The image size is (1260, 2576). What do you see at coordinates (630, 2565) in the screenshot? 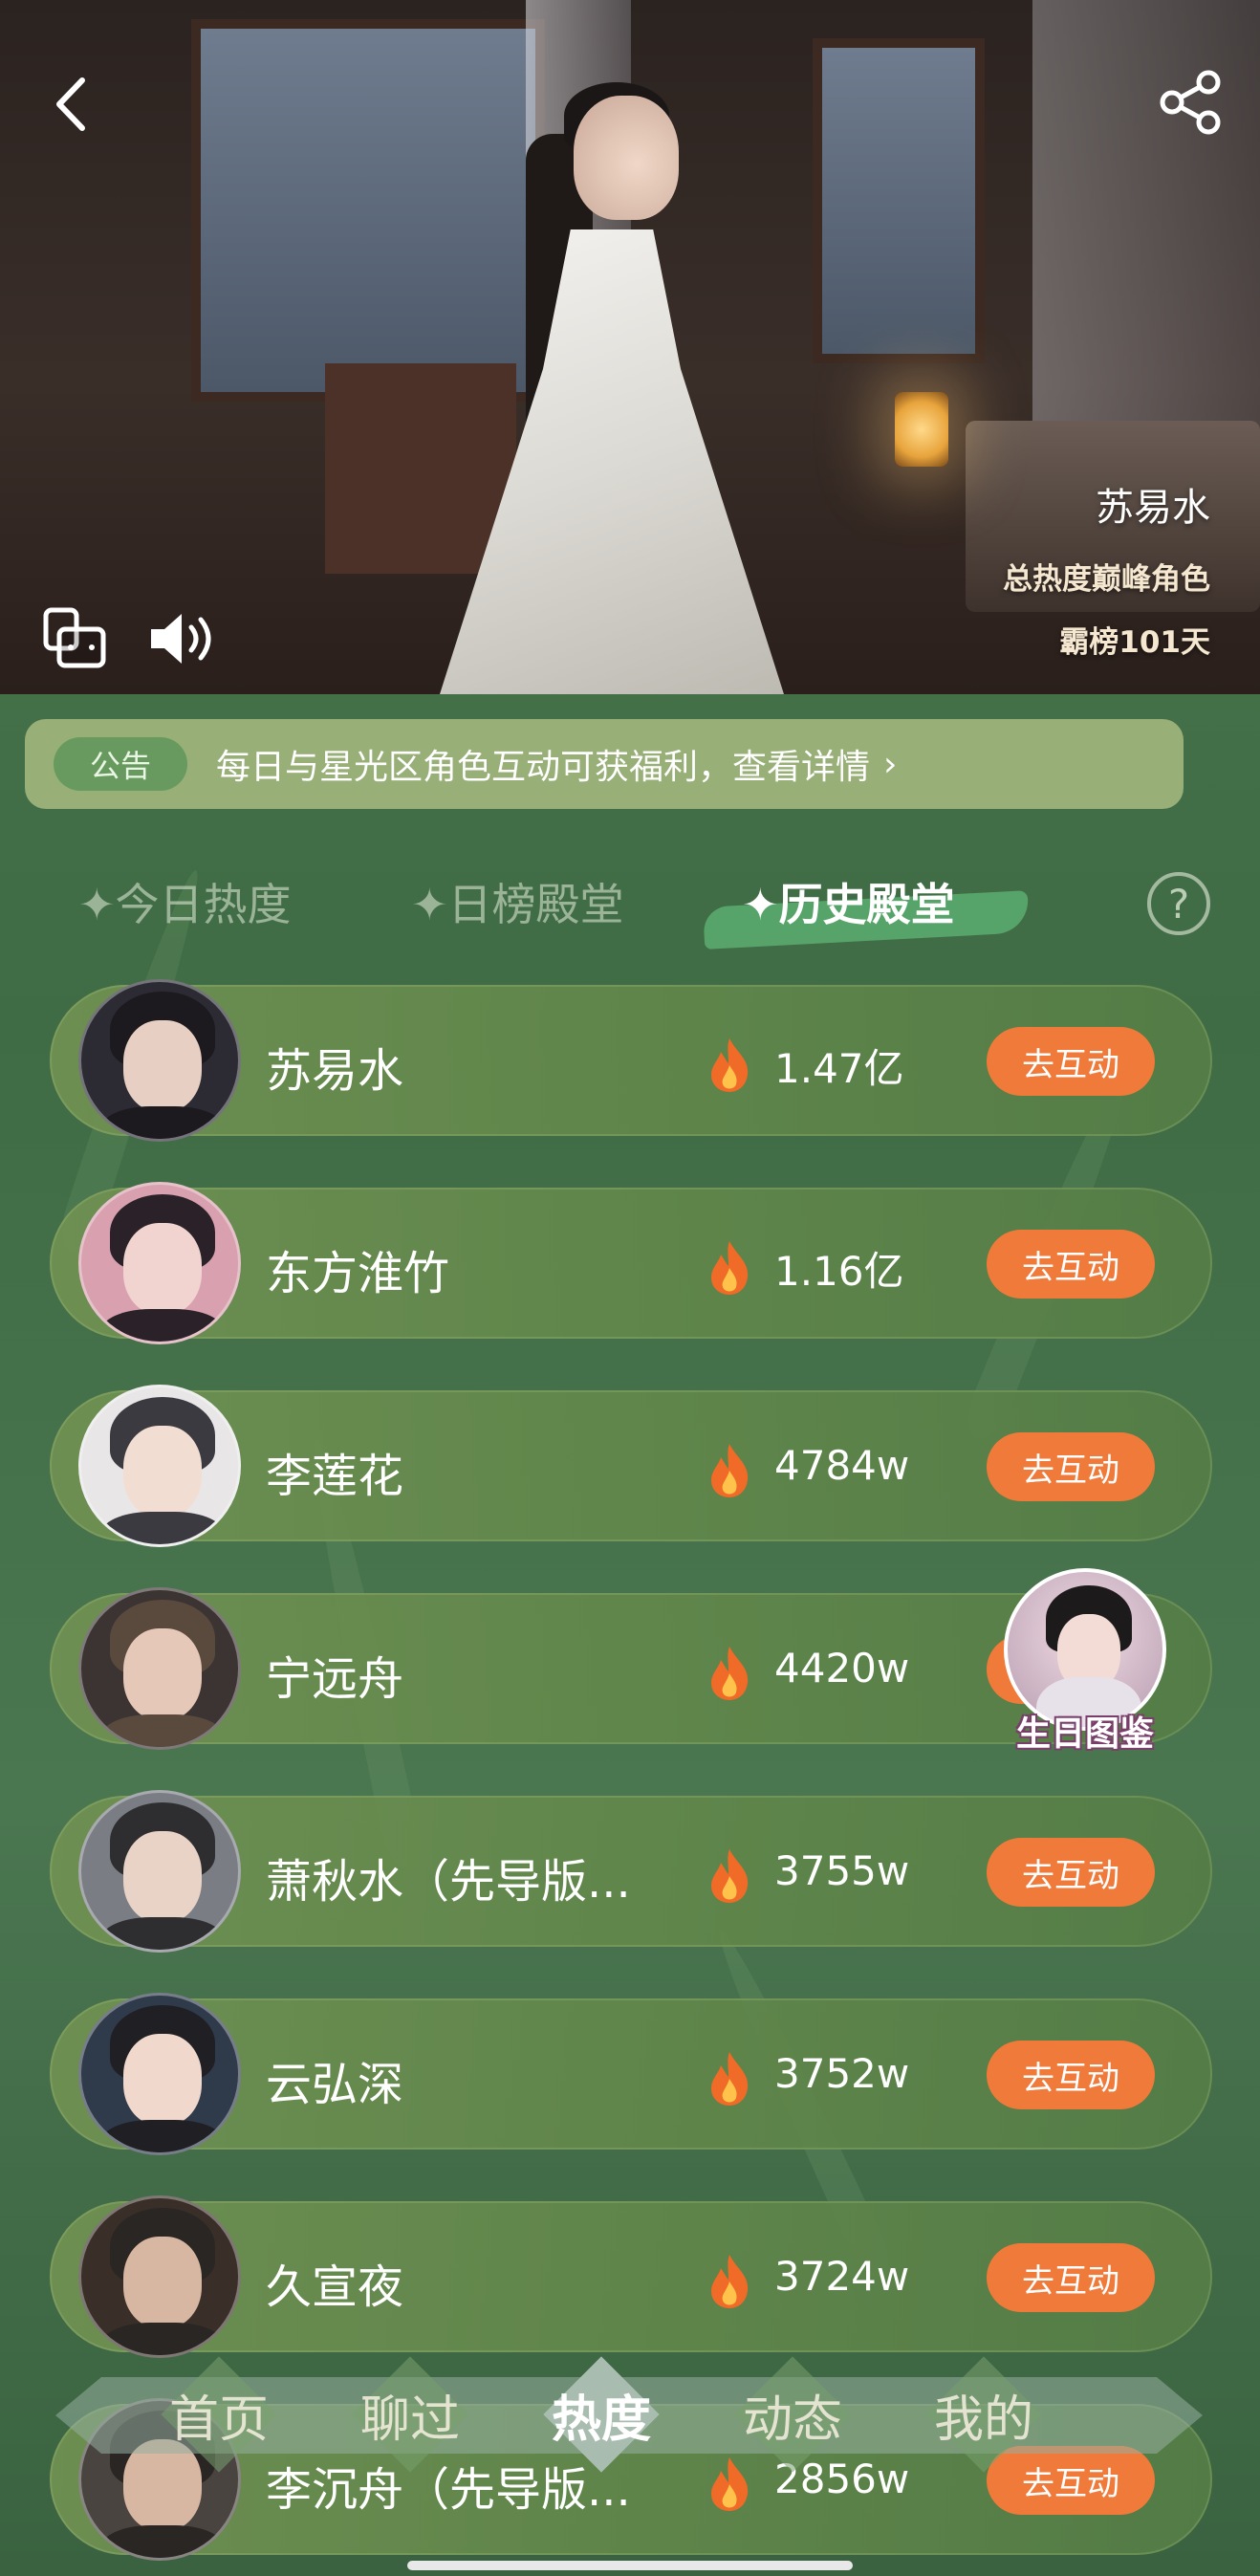
I see `home-indicator` at bounding box center [630, 2565].